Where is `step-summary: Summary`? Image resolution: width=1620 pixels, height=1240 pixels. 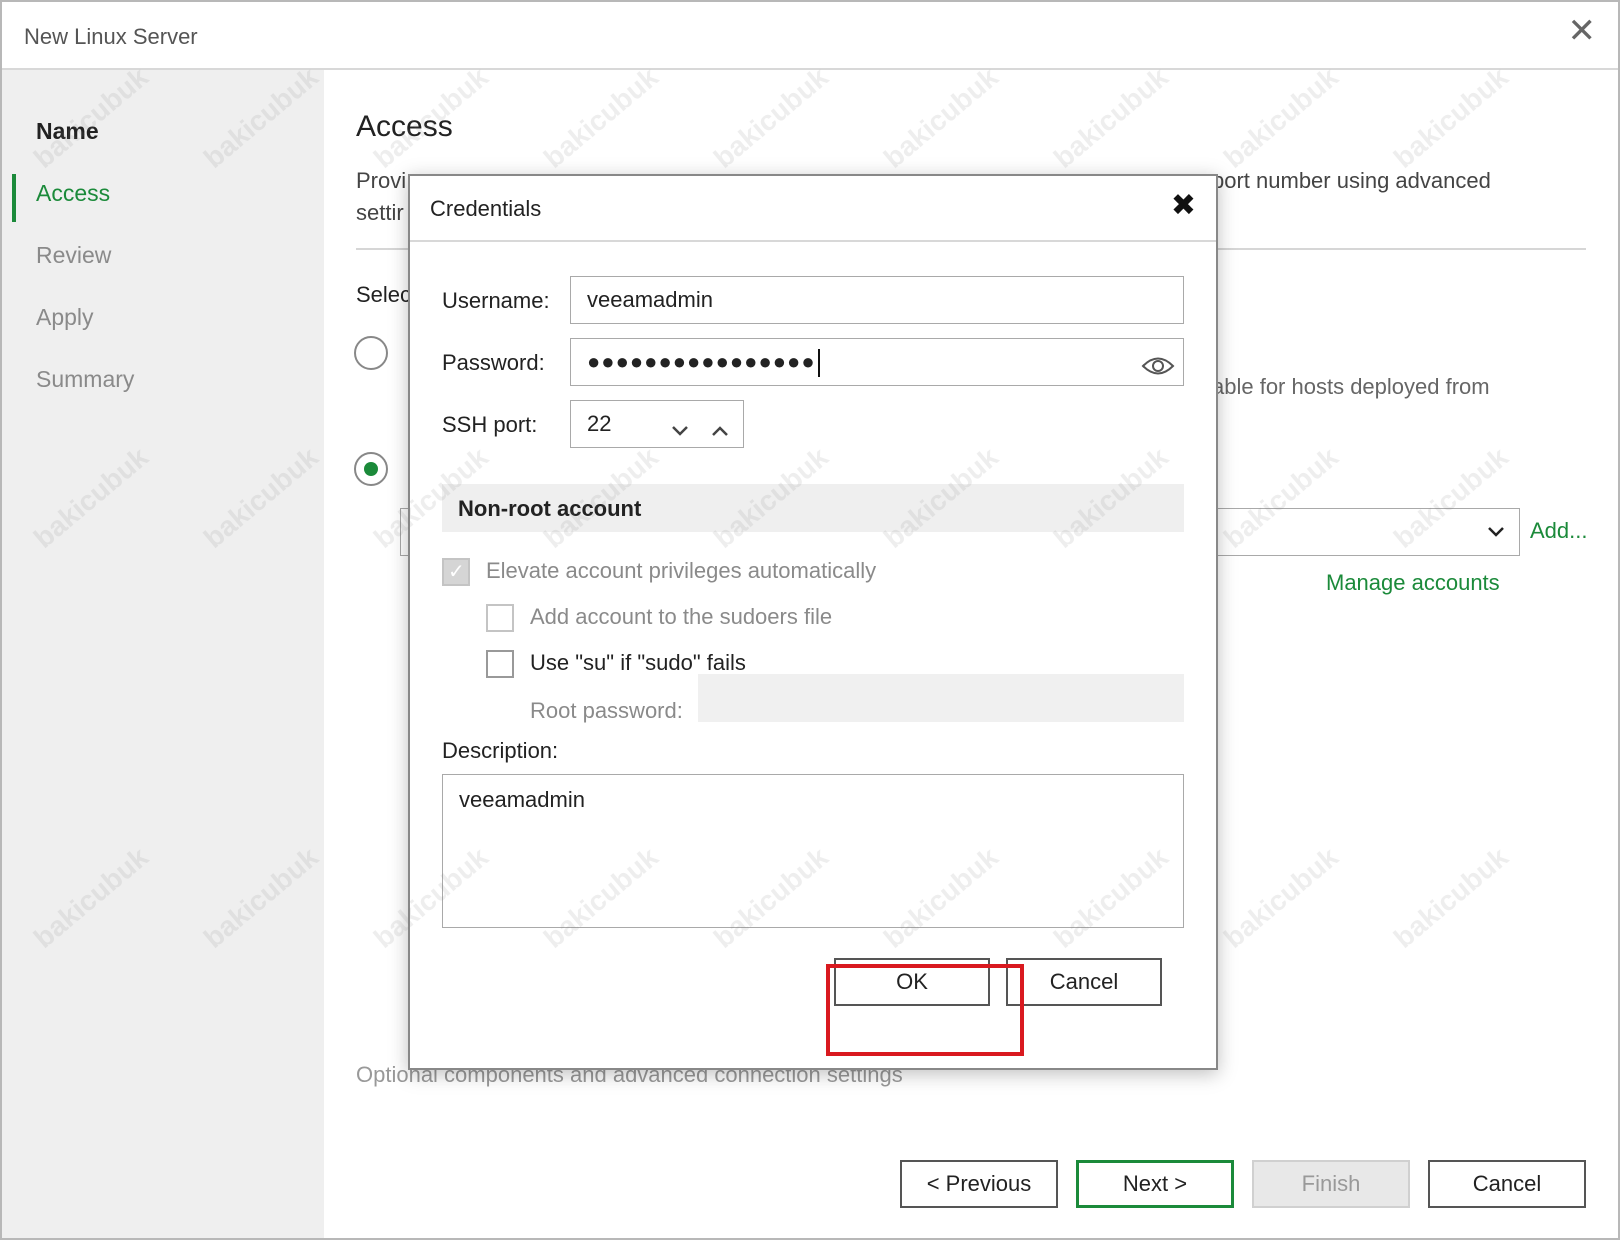
step-summary: Summary is located at coordinates (85, 379).